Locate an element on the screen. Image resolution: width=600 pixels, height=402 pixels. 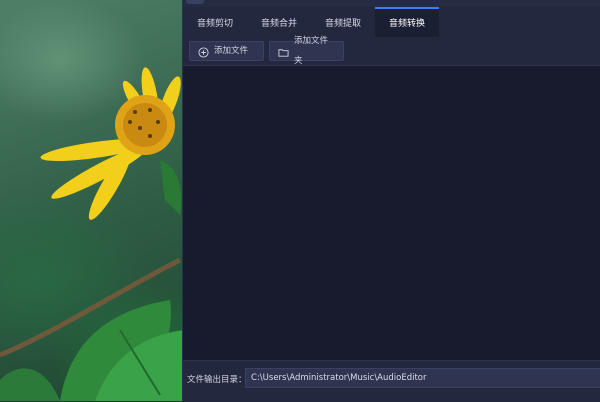
add-folder-button: 添加文件夹 is located at coordinates (306, 51).